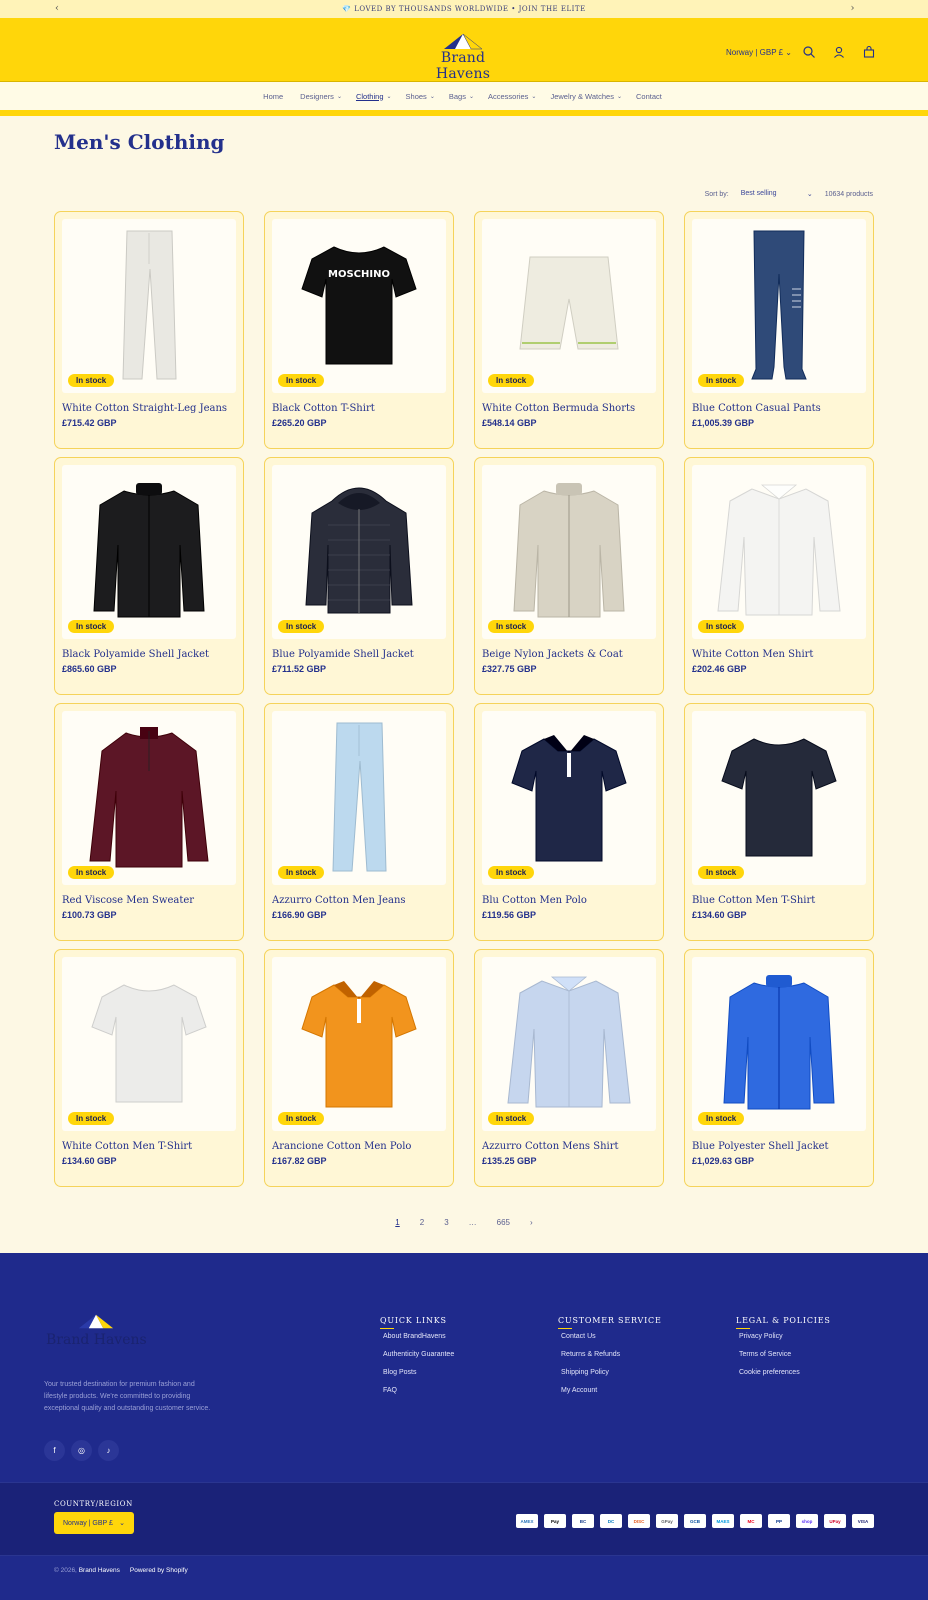 The height and width of the screenshot is (1600, 928). Describe the element at coordinates (359, 1146) in the screenshot. I see `product-name: Arancione Cotton Men Polo` at that location.